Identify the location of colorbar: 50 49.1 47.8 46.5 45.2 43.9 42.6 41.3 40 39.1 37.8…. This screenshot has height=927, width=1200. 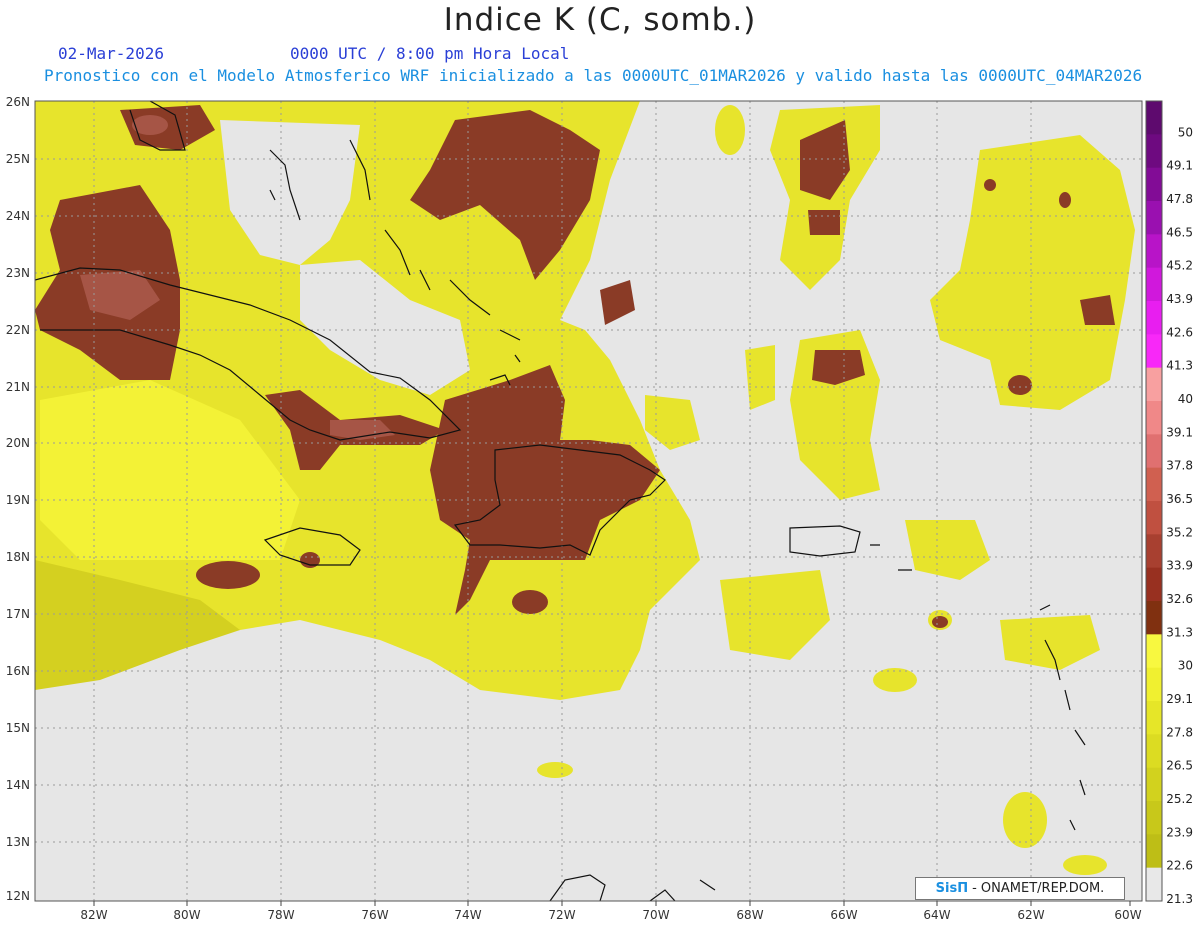
(1169, 513).